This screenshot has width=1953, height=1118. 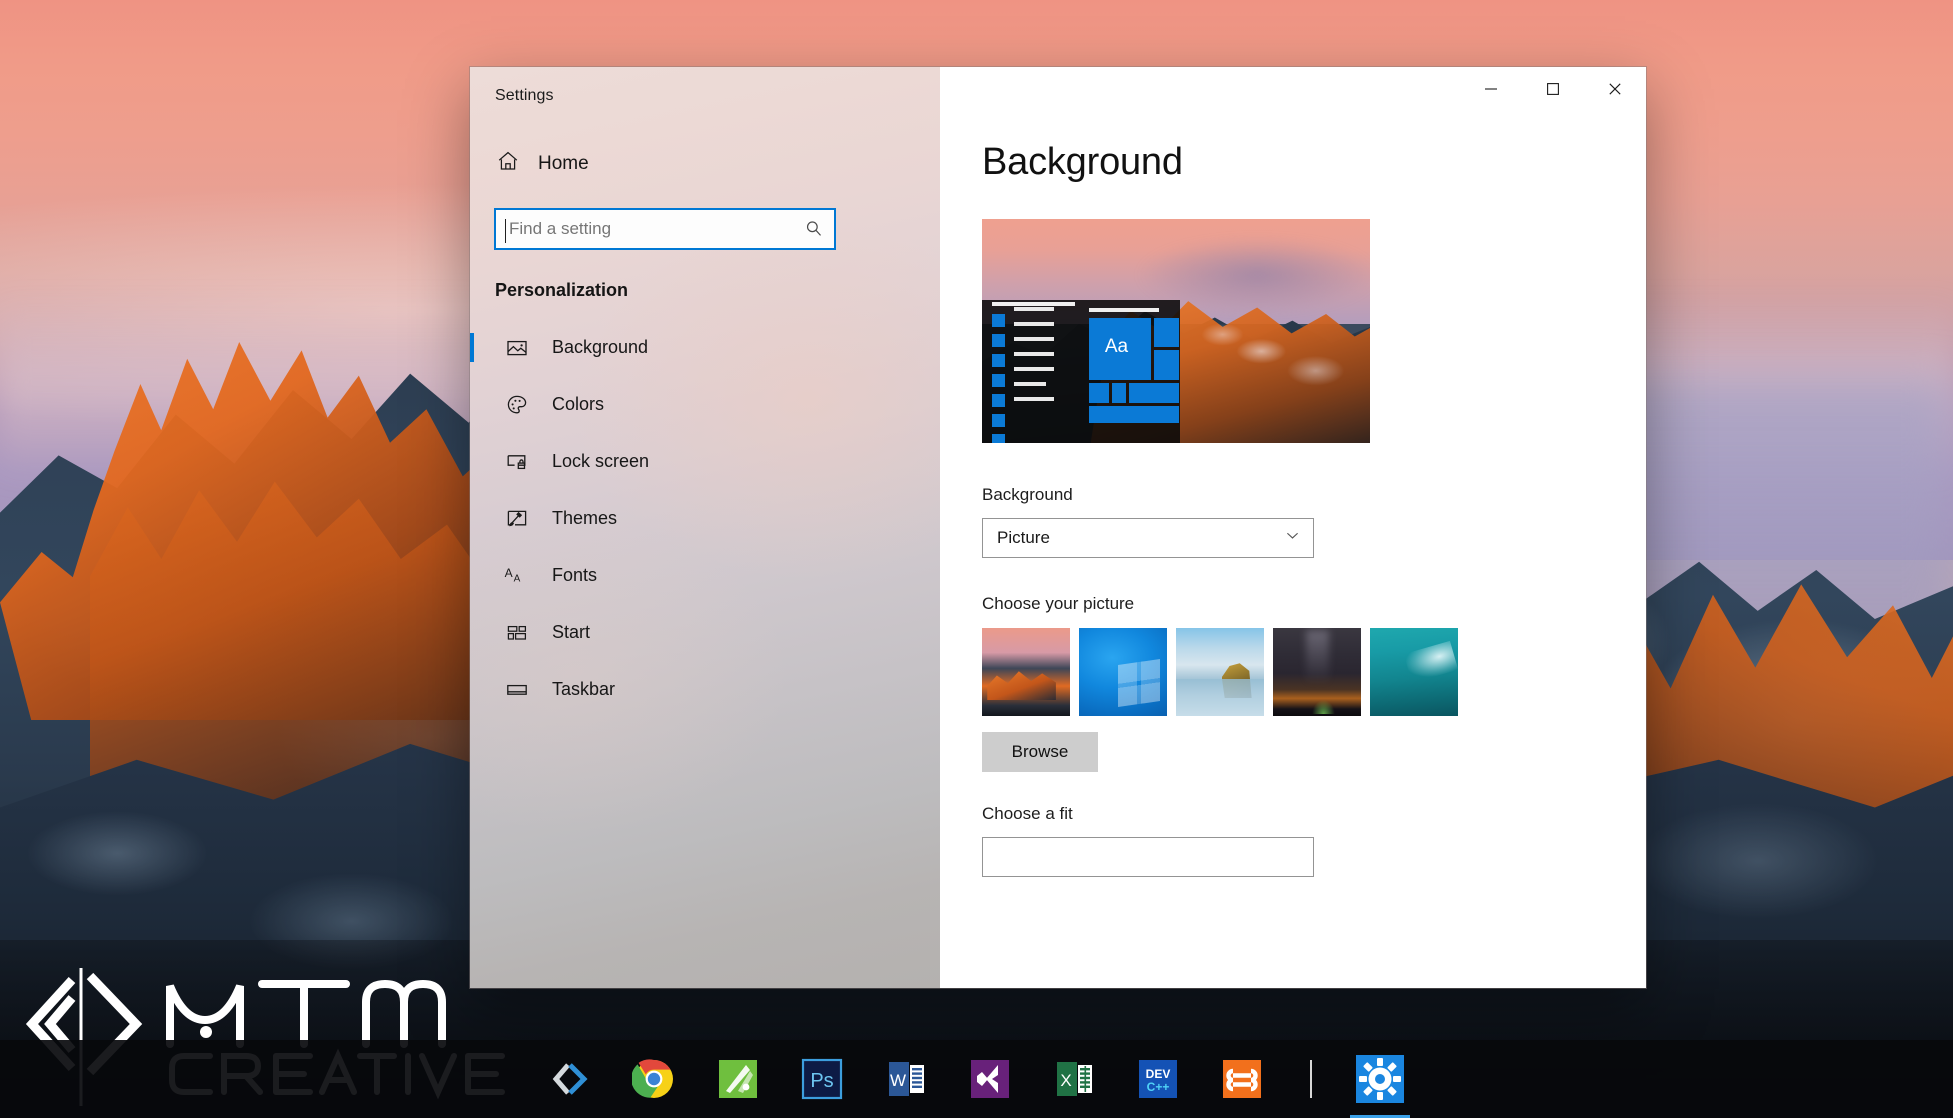 I want to click on window-title: Settings, so click(x=524, y=95).